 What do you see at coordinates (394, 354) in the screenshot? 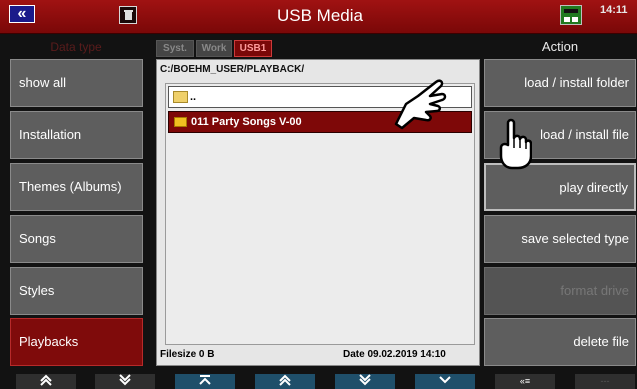
I see `date-label: Date 09.02.2019 14:10` at bounding box center [394, 354].